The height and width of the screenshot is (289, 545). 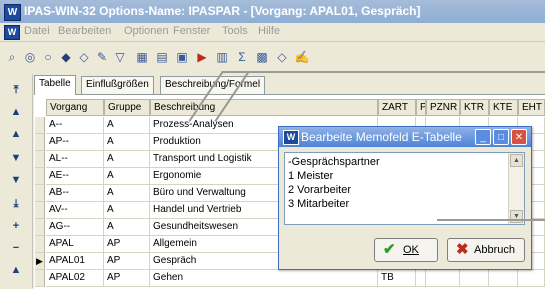 What do you see at coordinates (16, 158) in the screenshot?
I see `next-icon: ▼` at bounding box center [16, 158].